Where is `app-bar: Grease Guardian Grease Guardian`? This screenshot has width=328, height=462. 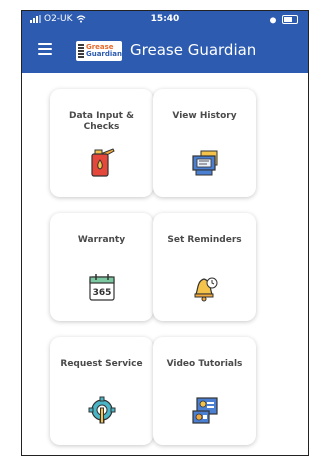
app-bar: Grease Guardian Grease Guardian is located at coordinates (165, 51).